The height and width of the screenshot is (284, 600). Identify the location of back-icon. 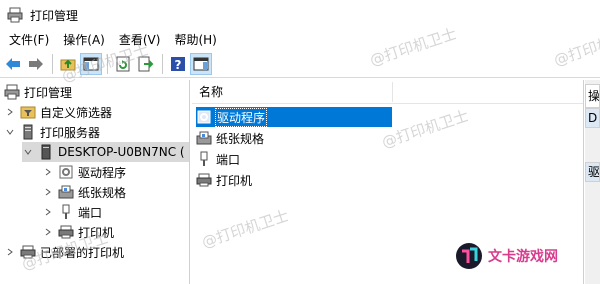
(13, 63).